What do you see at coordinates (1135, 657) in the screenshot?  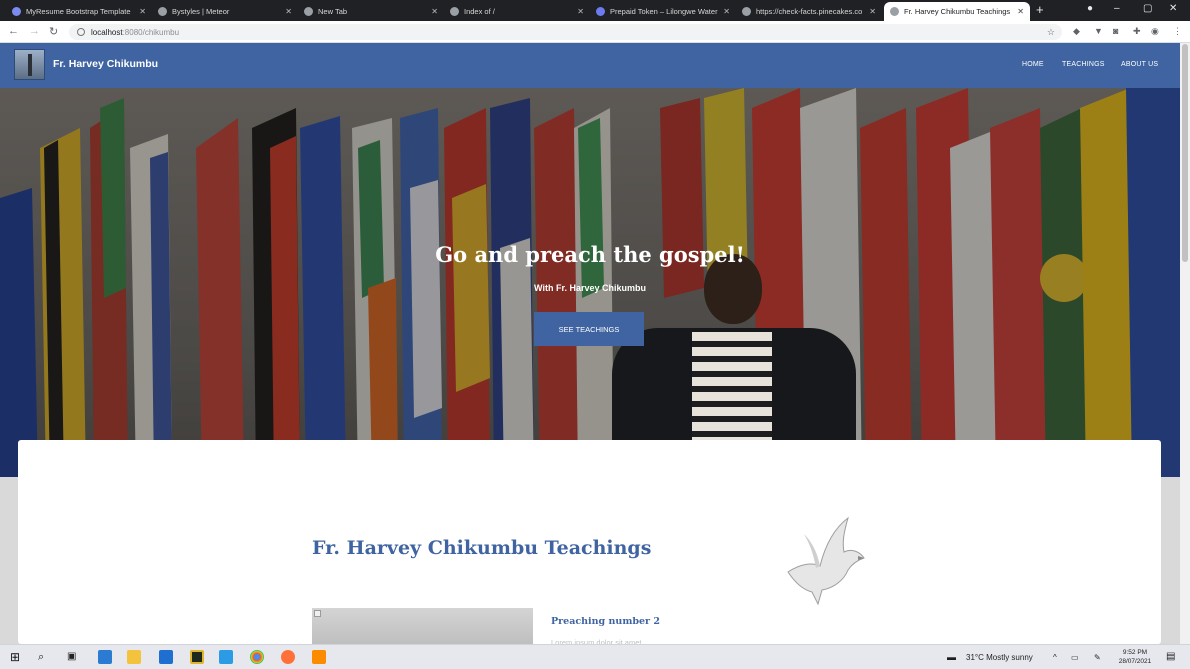 I see `taskbar-clock: 9:52 PM 28/07/2021` at bounding box center [1135, 657].